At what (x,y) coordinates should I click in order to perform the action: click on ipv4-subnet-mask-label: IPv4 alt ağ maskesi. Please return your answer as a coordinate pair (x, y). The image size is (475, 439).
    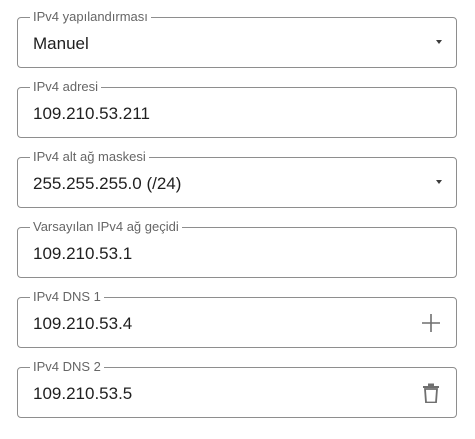
    Looking at the image, I should click on (89, 157).